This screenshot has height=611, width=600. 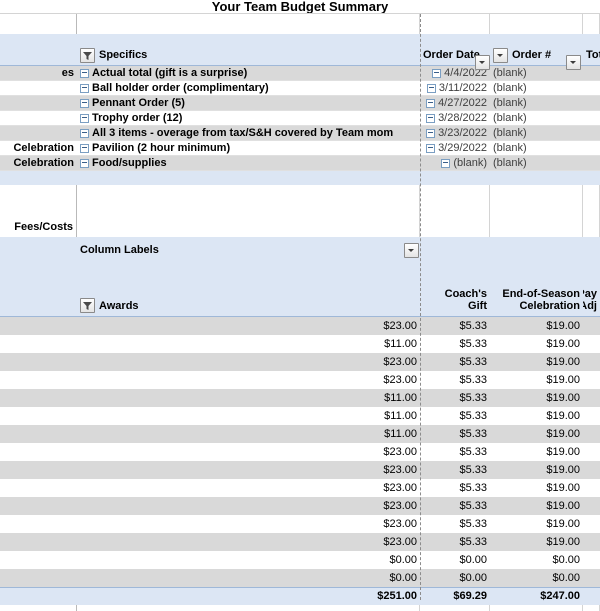 What do you see at coordinates (400, 397) in the screenshot?
I see `pivot2-awards-cell-text: $11.00` at bounding box center [400, 397].